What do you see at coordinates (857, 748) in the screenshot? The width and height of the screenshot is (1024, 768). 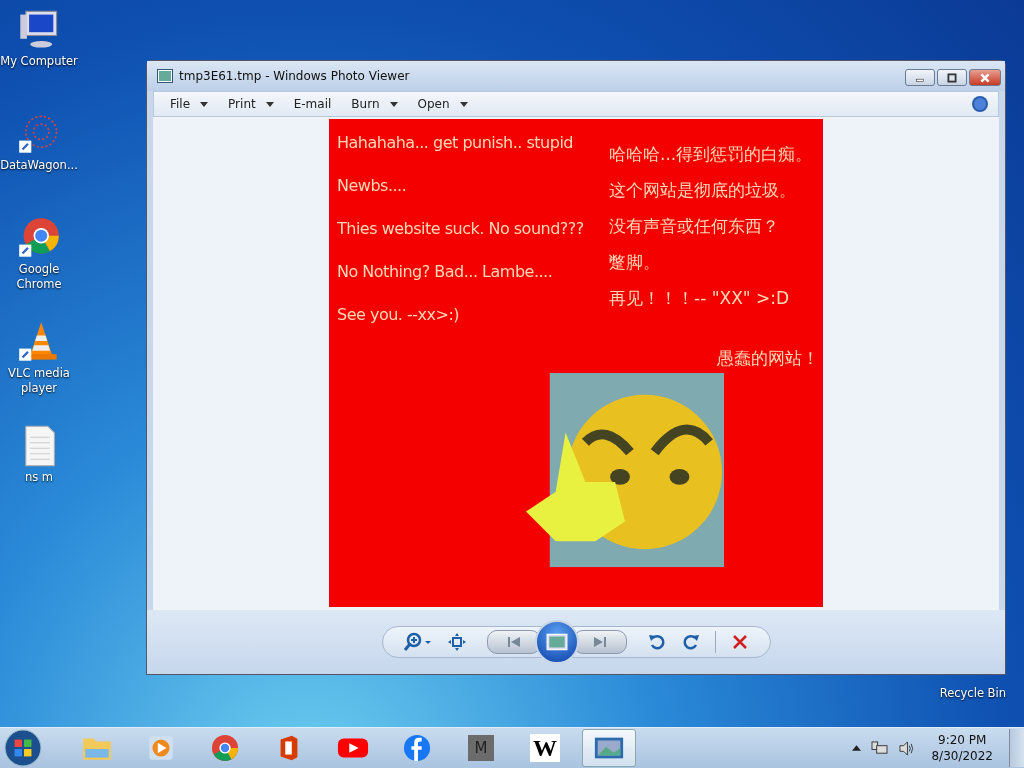 I see `show-hidden-icons-icon` at bounding box center [857, 748].